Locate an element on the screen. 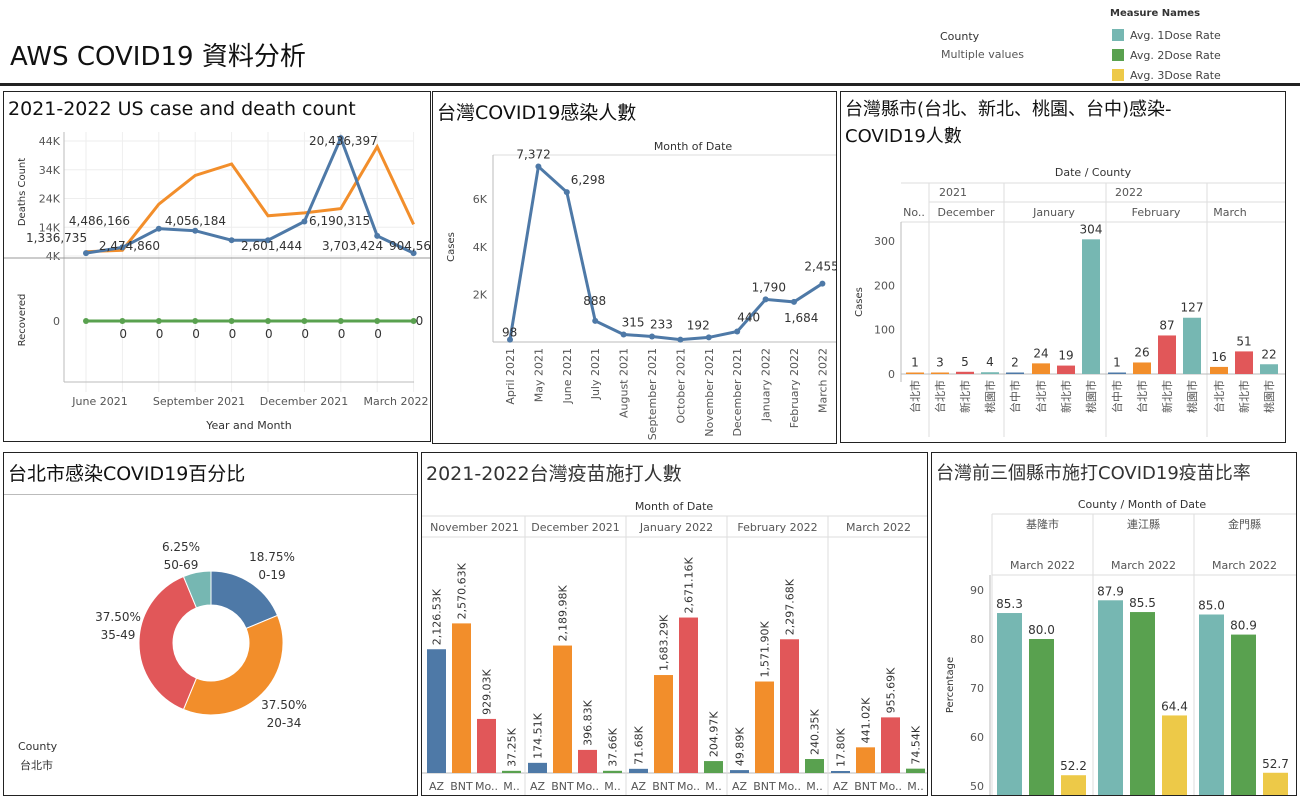 The width and height of the screenshot is (1300, 800). tw-ytick-label: 4K is located at coordinates (480, 247).